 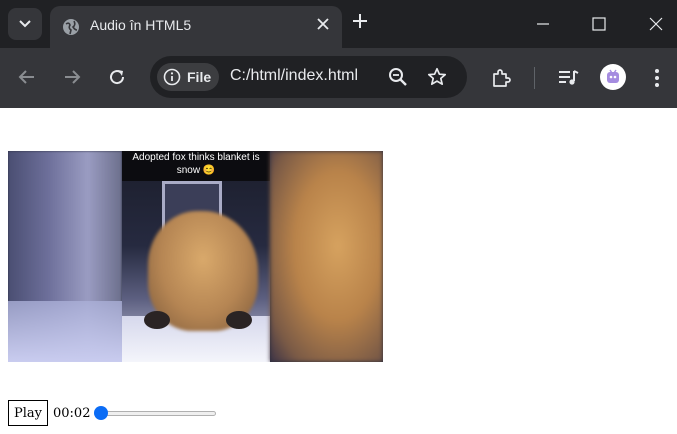 I want to click on video-center-scene: Adopted fox thinks blanket is snow 😊, so click(x=196, y=256).